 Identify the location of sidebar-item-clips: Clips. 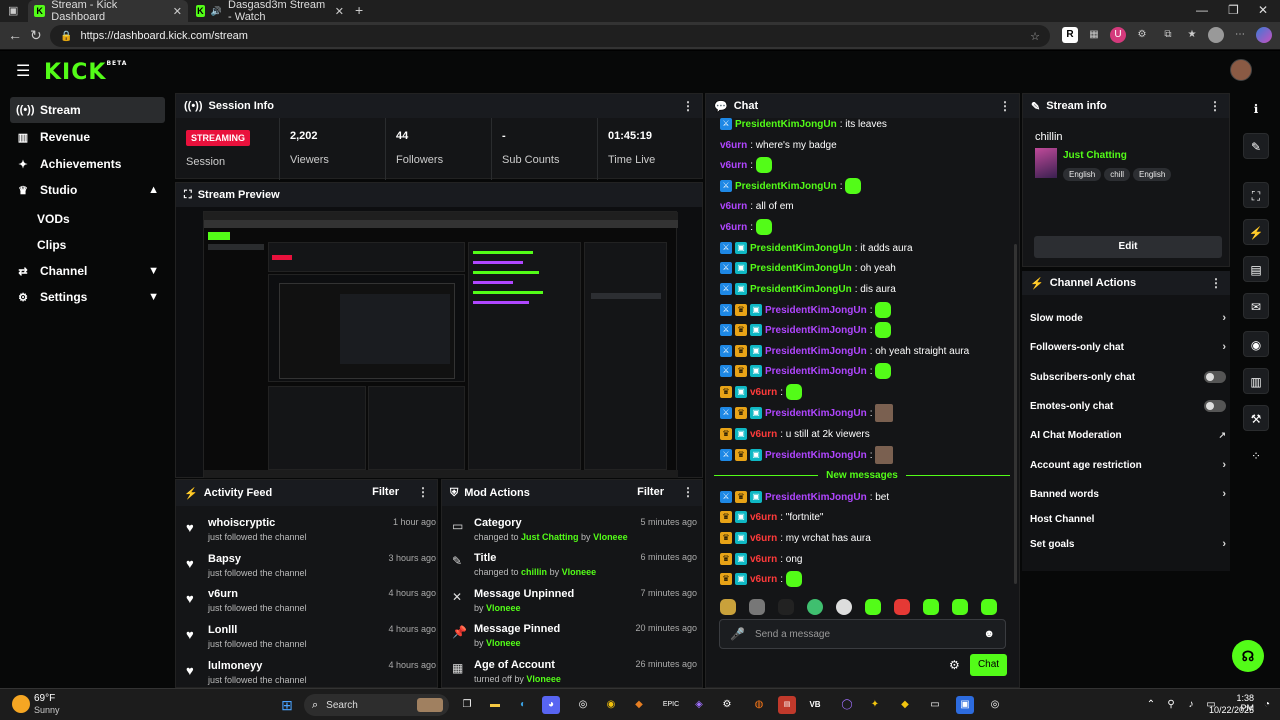
(51, 245).